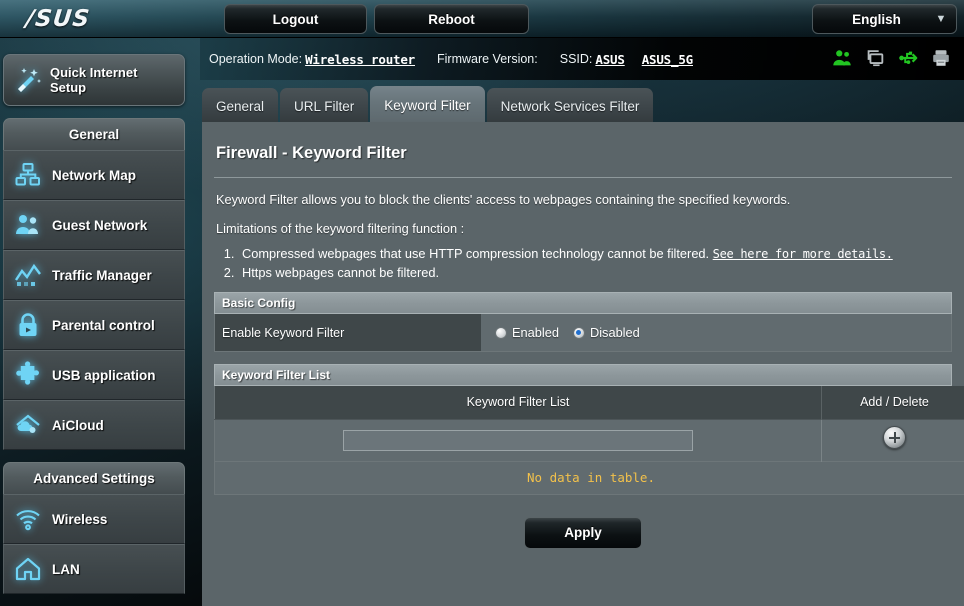  What do you see at coordinates (341, 272) in the screenshot?
I see `limitation-2-text: Https webpages cannot be filtered.` at bounding box center [341, 272].